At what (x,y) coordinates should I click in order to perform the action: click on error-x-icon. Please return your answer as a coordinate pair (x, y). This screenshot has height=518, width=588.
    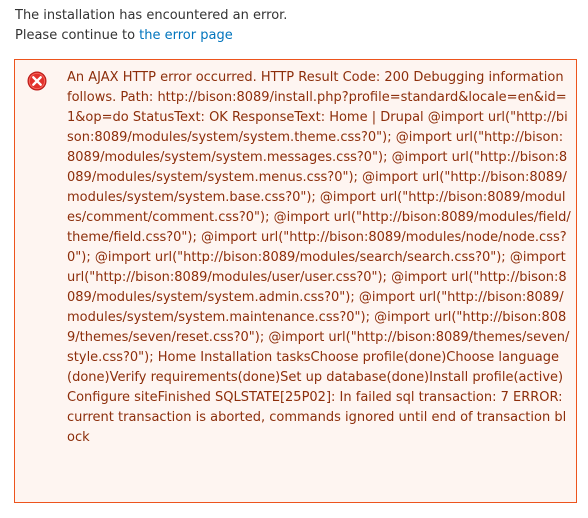
    Looking at the image, I should click on (37, 81).